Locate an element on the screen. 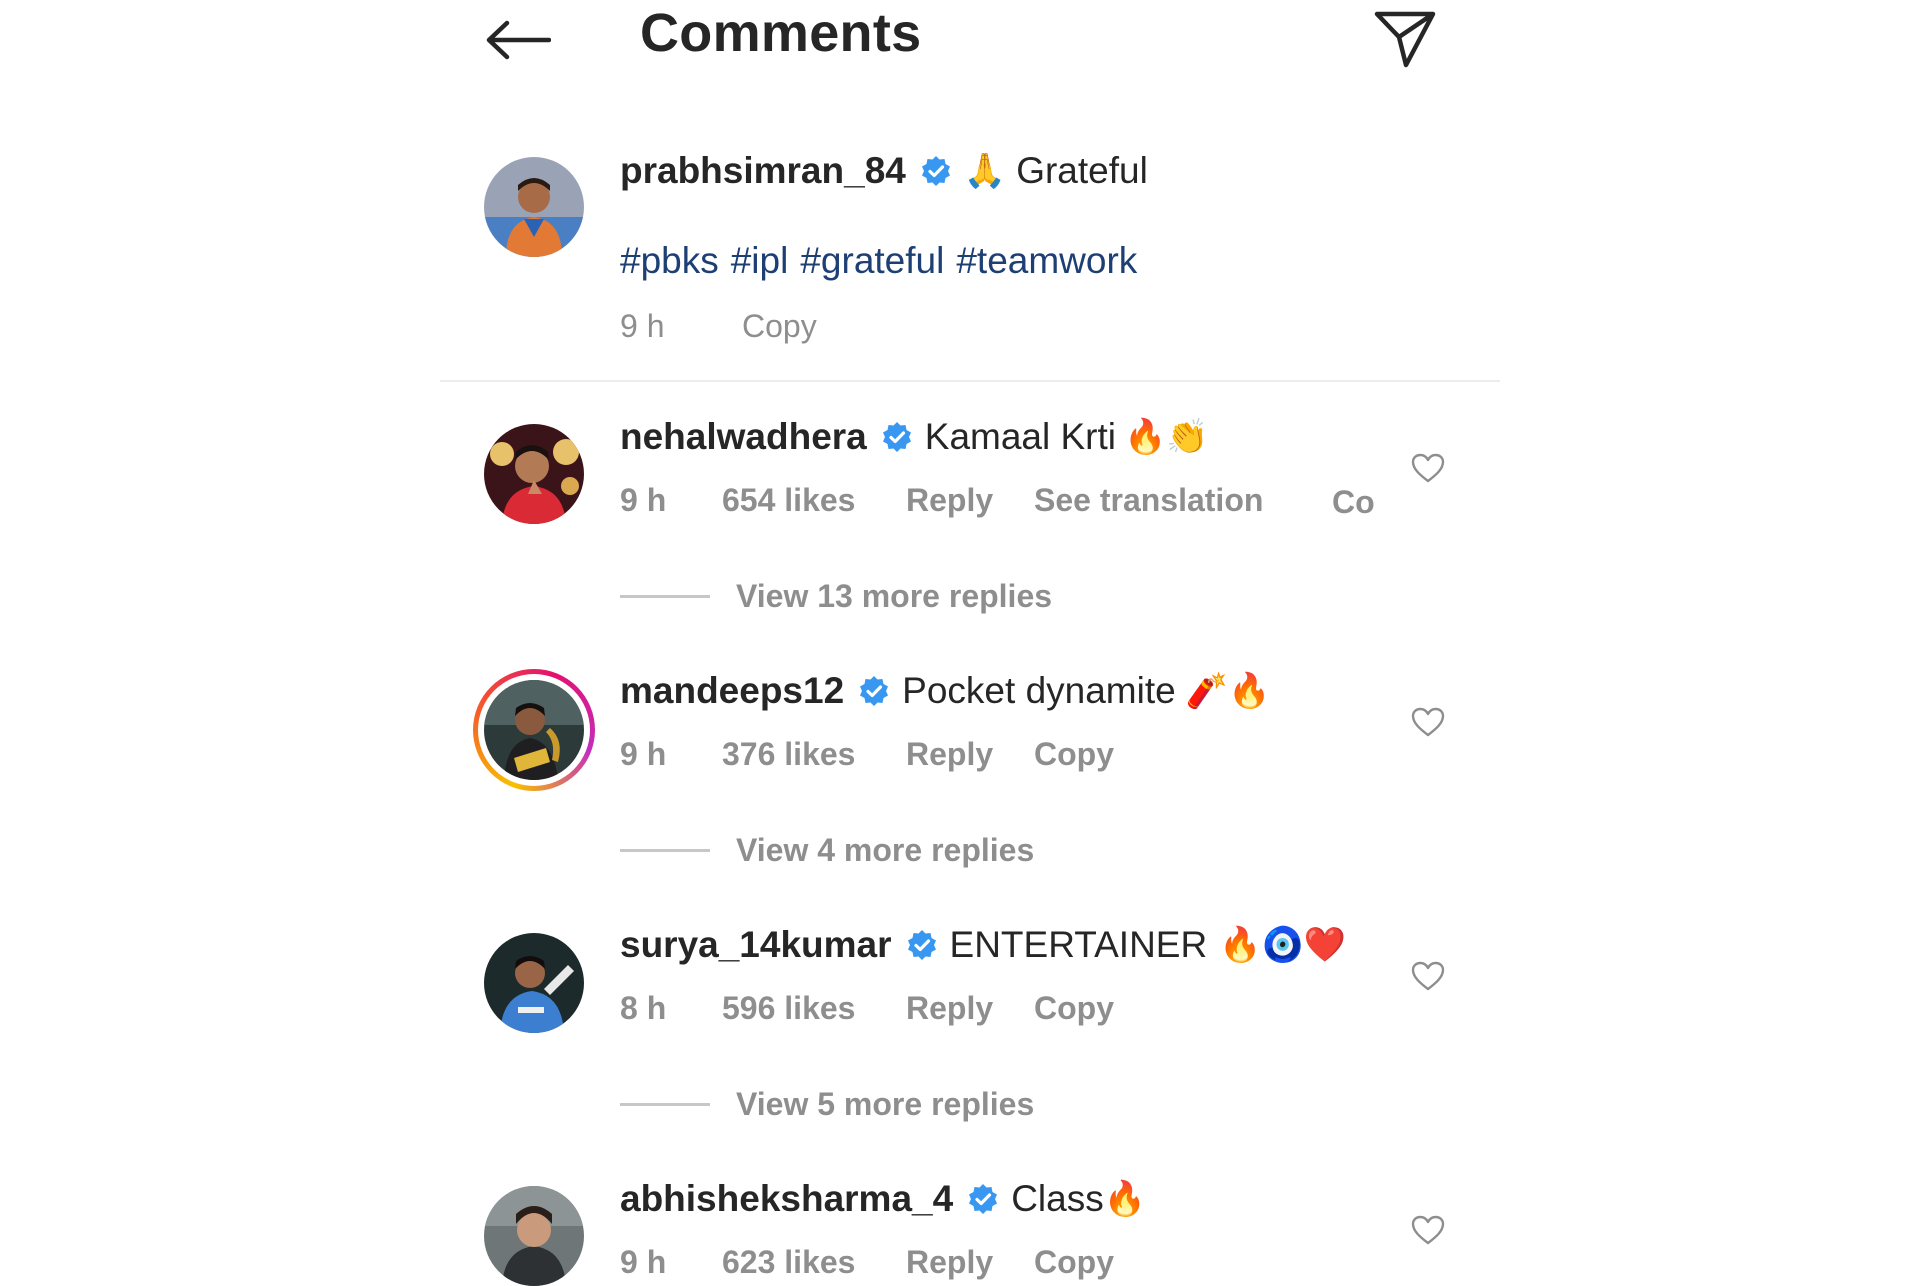  see-translation-button: See translation is located at coordinates (1148, 500).